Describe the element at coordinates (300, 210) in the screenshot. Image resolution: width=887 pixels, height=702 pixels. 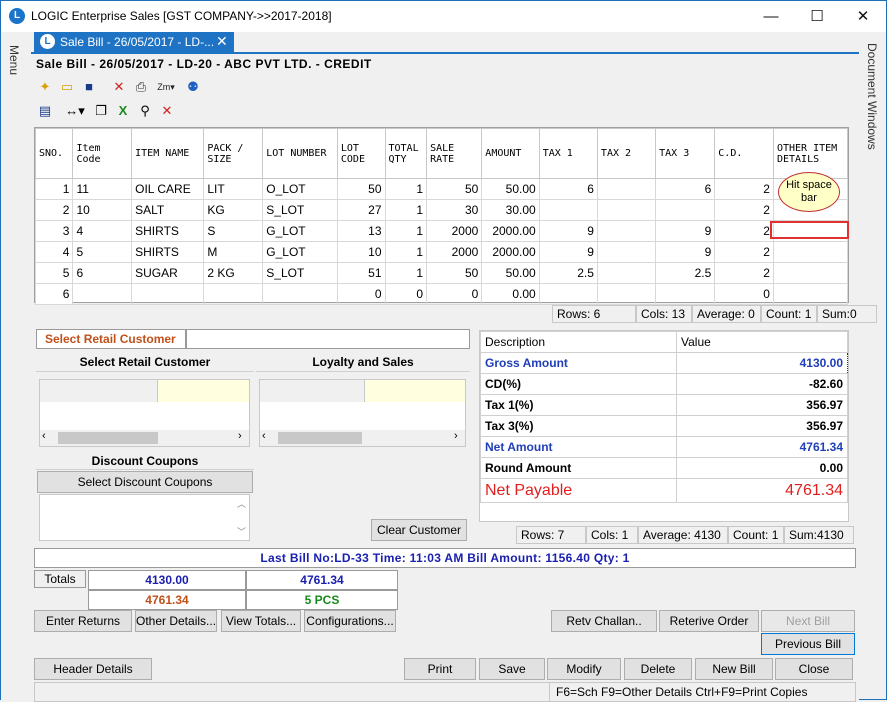
I see `grid-cell: S_LOT` at that location.